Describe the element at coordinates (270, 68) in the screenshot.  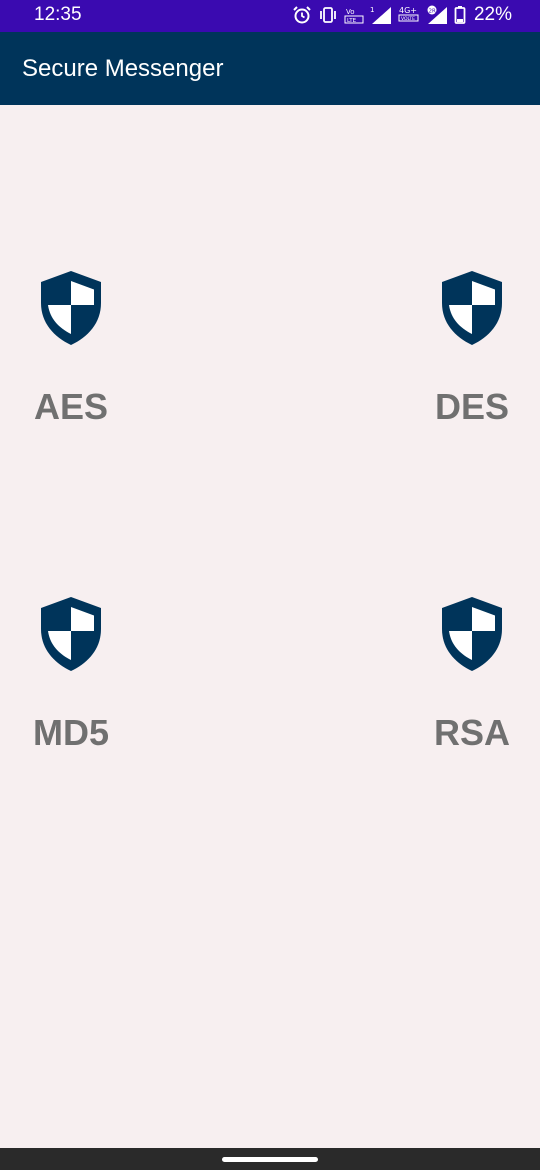
I see `app-bar: Secure Messenger` at that location.